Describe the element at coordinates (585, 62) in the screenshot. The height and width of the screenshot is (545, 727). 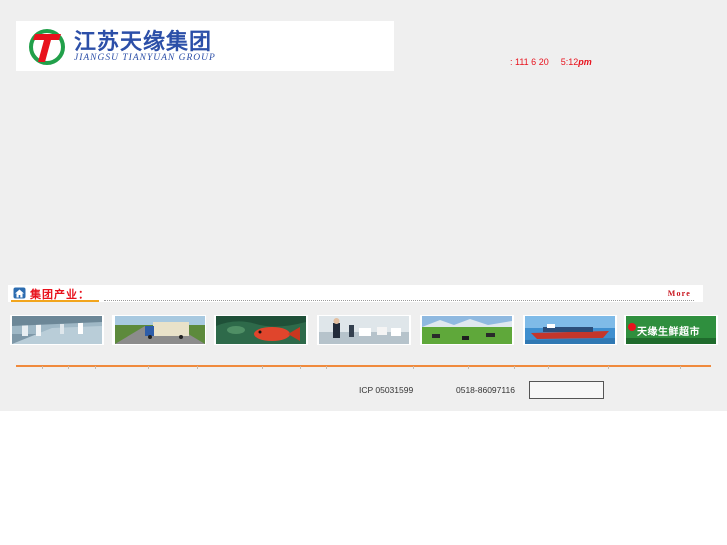
I see `ampm-text: pm` at that location.